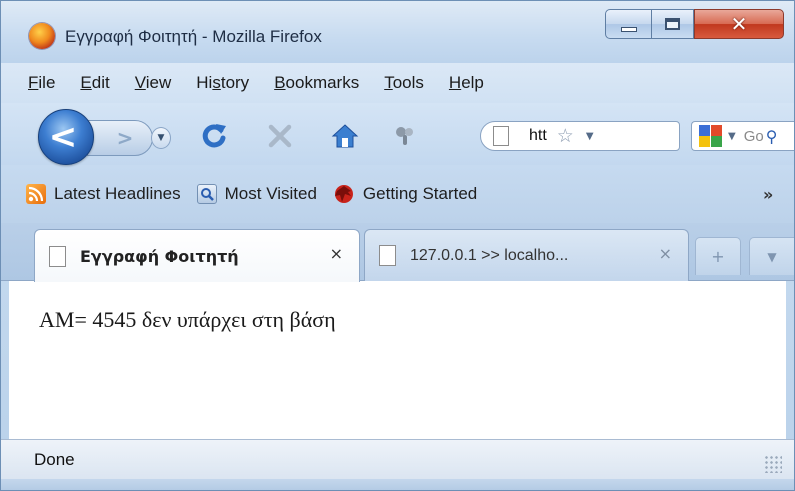 The image size is (795, 491). I want to click on bookmark-star-icon: ☆, so click(565, 136).